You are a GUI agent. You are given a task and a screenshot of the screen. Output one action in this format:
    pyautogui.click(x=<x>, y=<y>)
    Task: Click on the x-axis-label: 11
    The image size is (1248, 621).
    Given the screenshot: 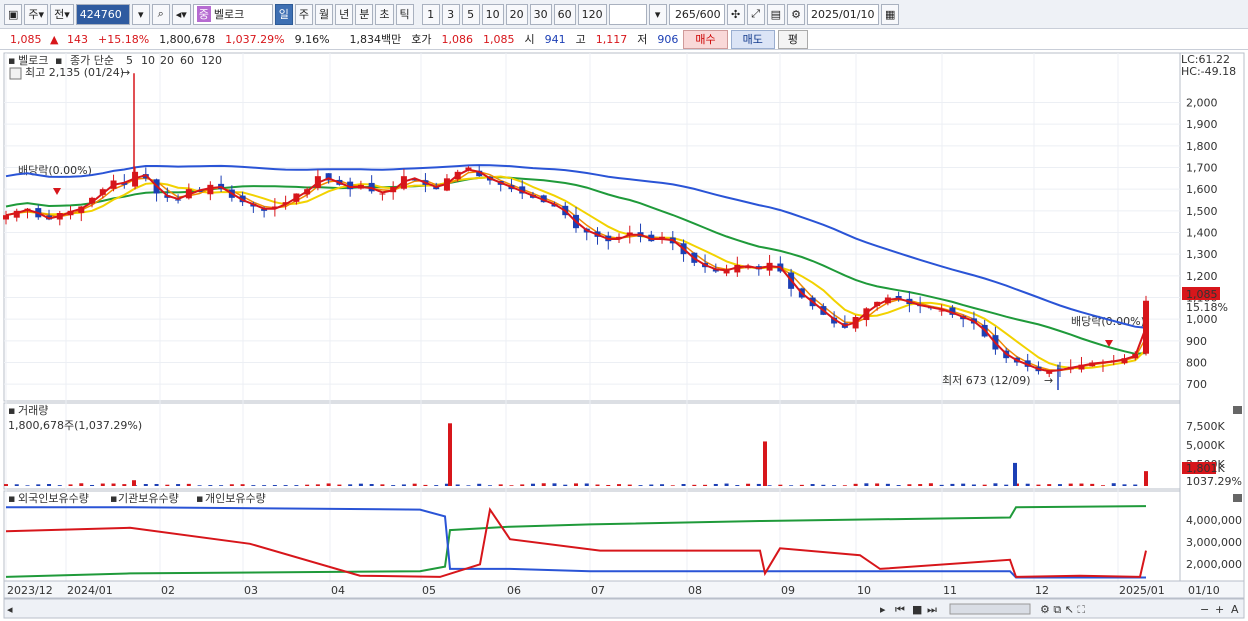 What is the action you would take?
    pyautogui.click(x=950, y=590)
    